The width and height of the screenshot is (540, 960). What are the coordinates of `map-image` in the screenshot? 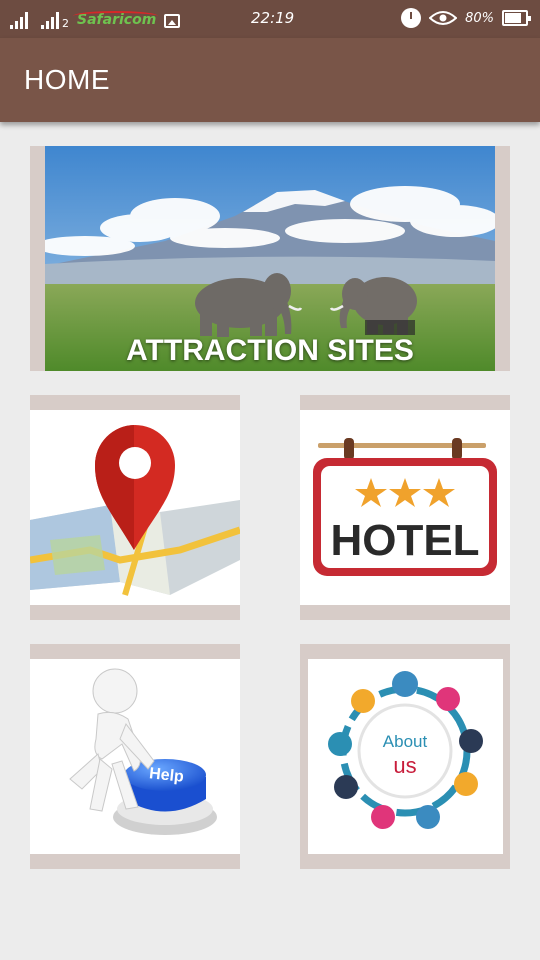 It's located at (135, 507).